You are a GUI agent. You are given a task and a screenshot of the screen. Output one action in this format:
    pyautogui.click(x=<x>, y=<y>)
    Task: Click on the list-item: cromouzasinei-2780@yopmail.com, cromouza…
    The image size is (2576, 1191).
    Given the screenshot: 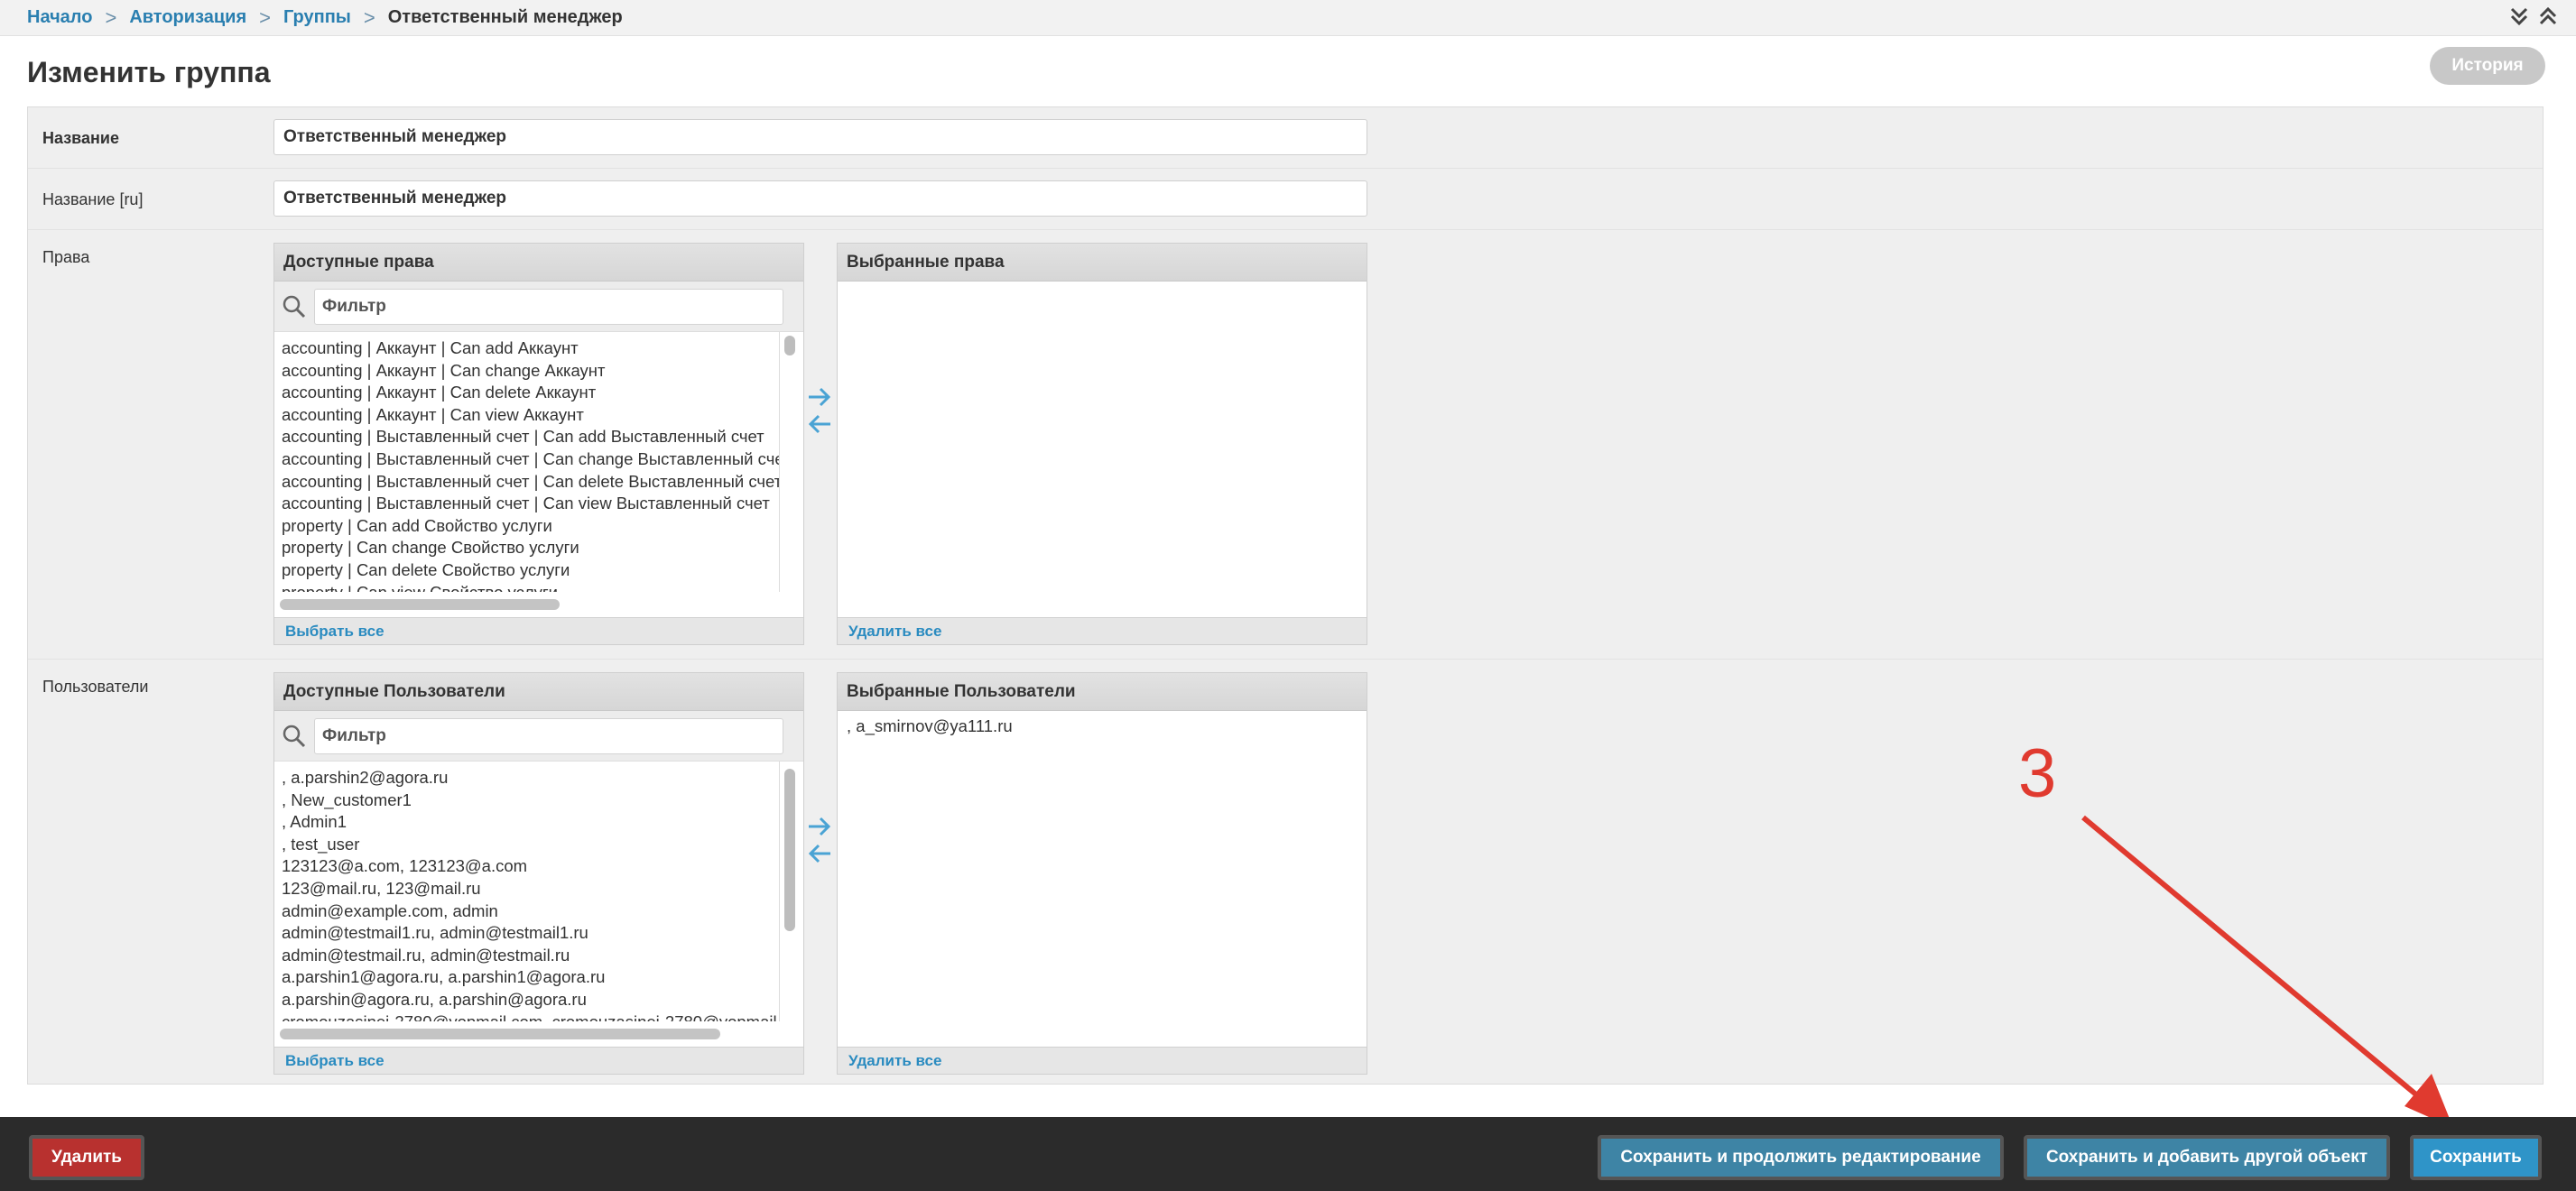 What is the action you would take?
    pyautogui.click(x=530, y=1016)
    